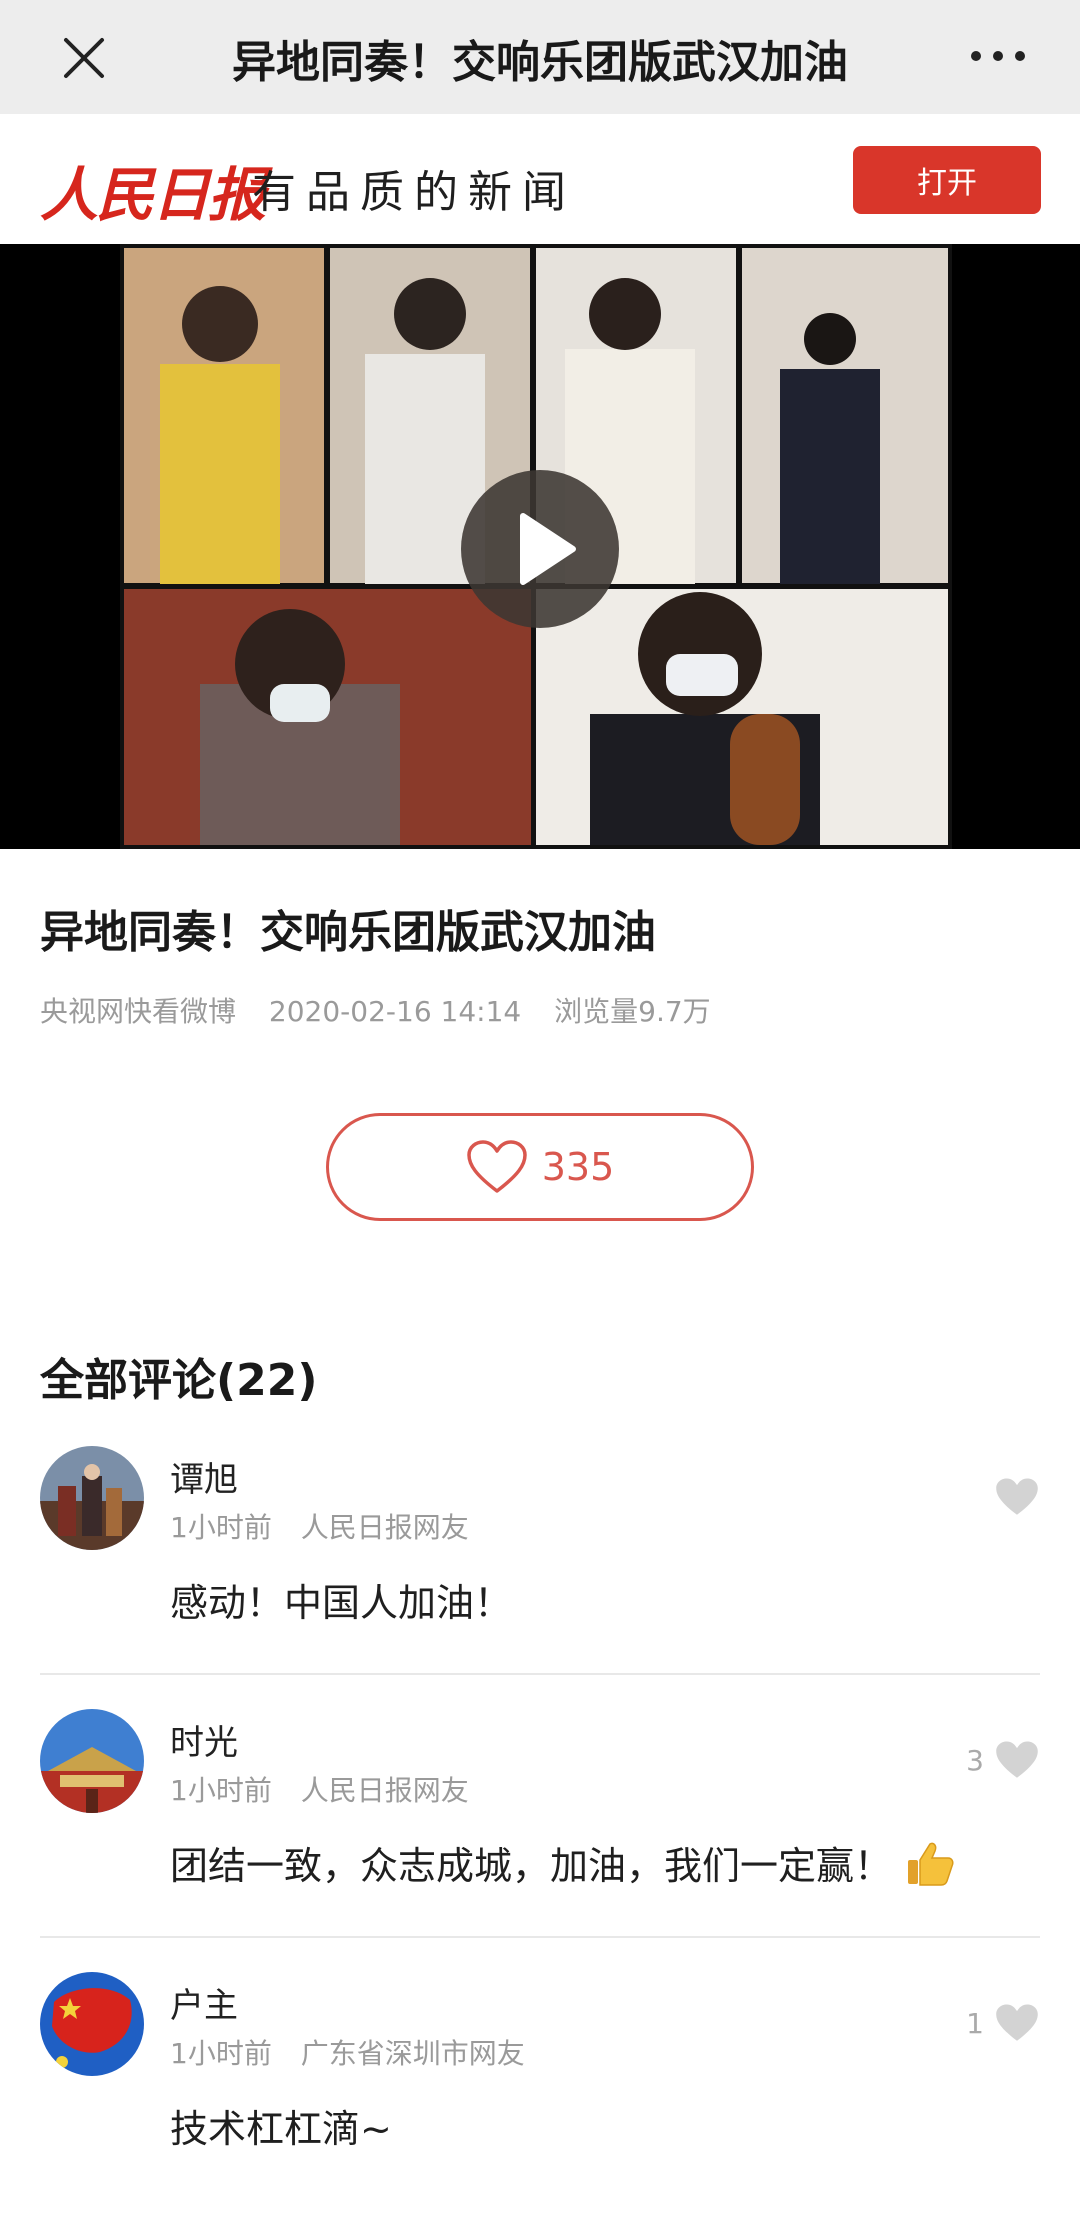 Image resolution: width=1080 pixels, height=2235 pixels. I want to click on heart-outline-icon, so click(496, 1166).